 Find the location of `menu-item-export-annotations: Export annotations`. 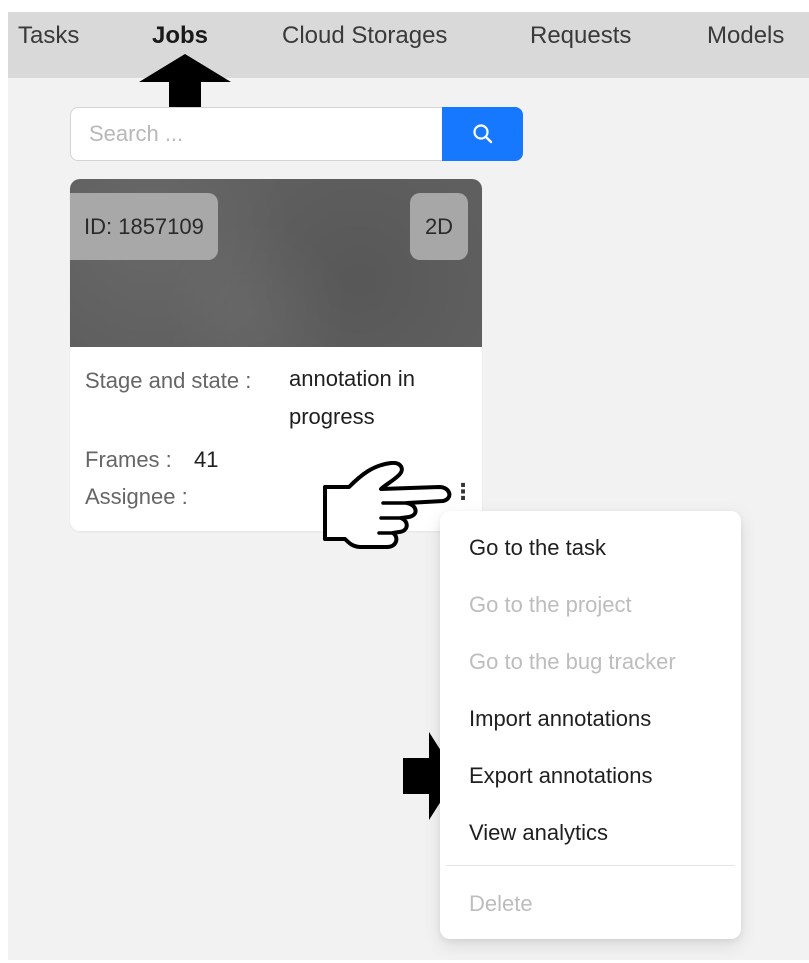

menu-item-export-annotations: Export annotations is located at coordinates (560, 776).